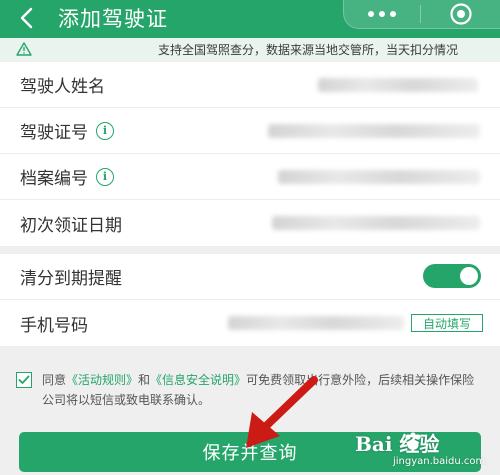 This screenshot has height=475, width=500. I want to click on activity-rules-link: 《活动规则》, so click(102, 380).